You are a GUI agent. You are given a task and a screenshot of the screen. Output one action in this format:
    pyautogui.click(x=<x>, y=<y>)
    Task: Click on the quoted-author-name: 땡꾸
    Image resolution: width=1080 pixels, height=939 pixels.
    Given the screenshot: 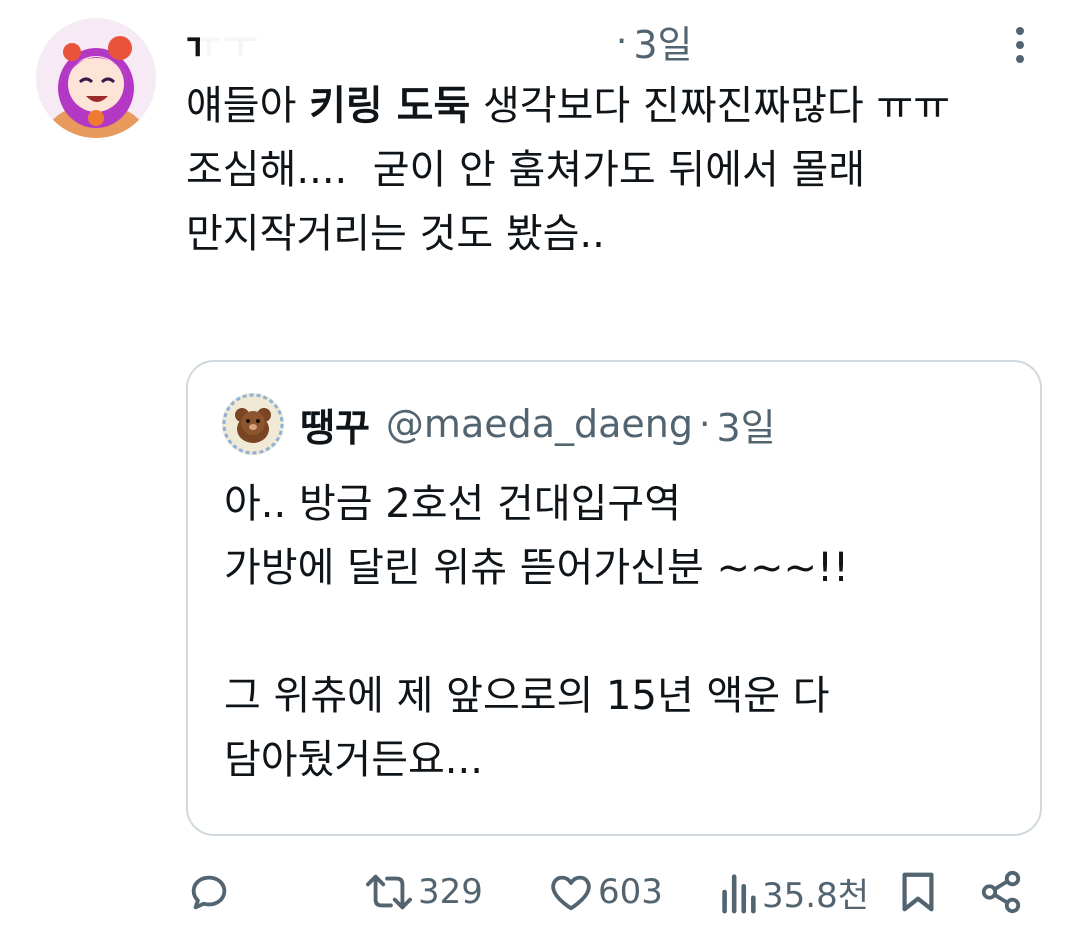 What is the action you would take?
    pyautogui.click(x=335, y=424)
    